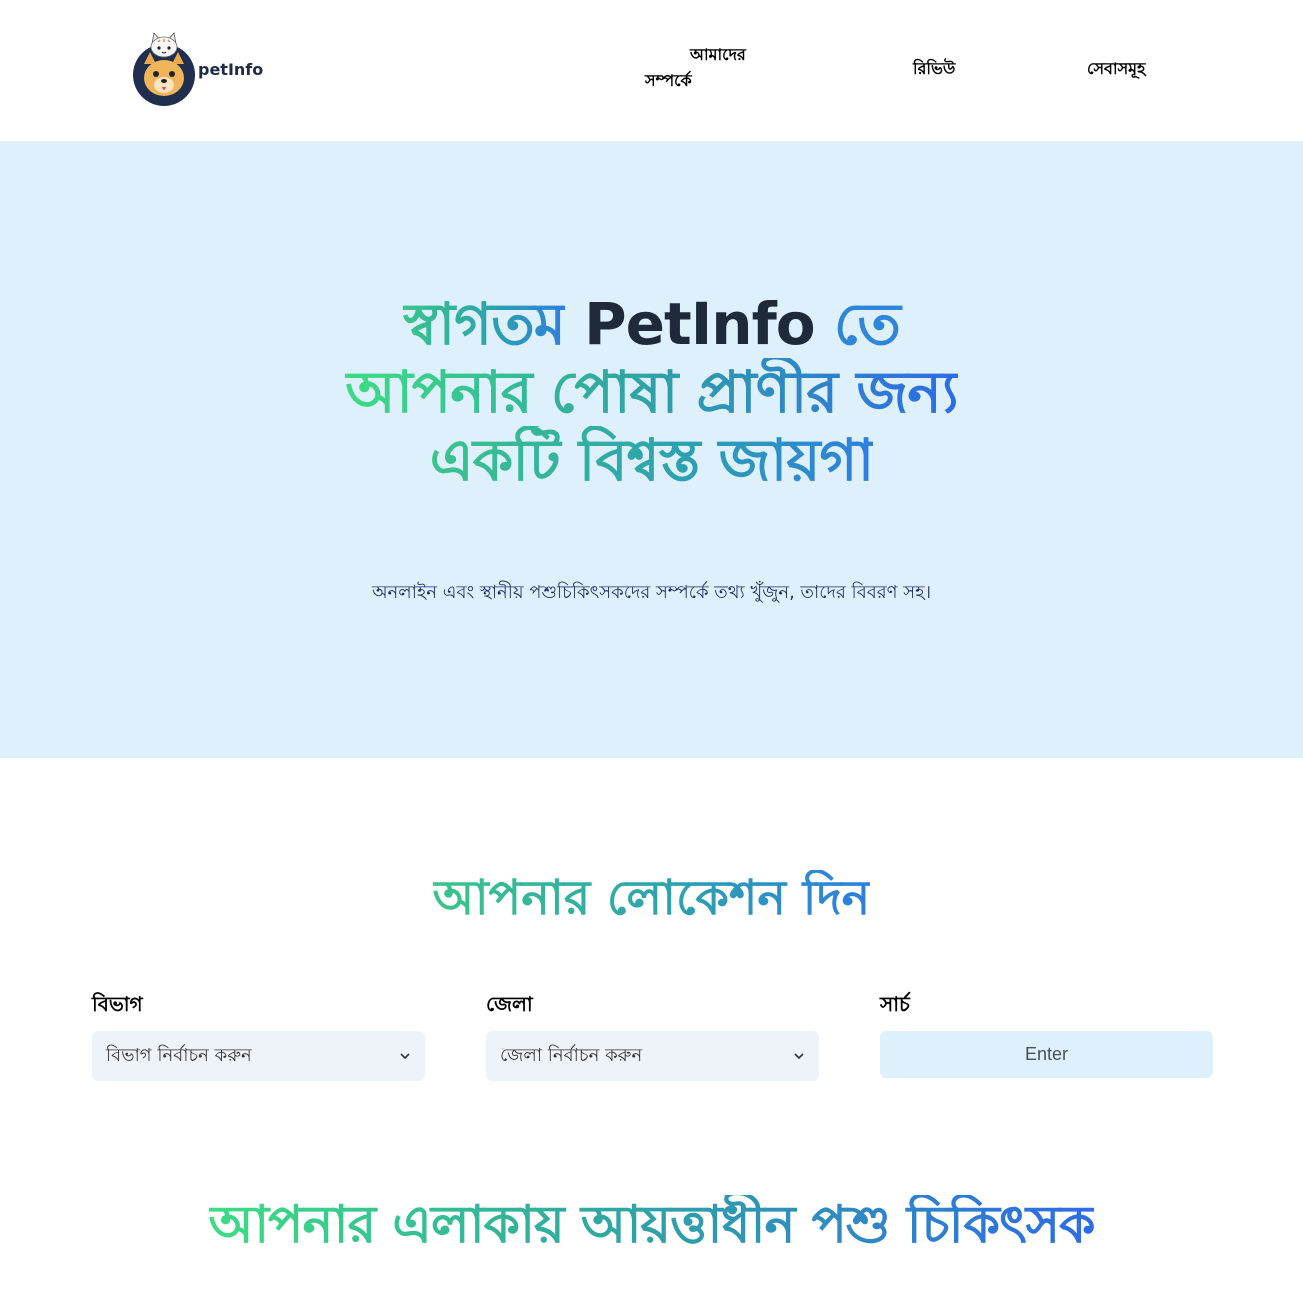  I want to click on pet-logo-icon, so click(164, 69).